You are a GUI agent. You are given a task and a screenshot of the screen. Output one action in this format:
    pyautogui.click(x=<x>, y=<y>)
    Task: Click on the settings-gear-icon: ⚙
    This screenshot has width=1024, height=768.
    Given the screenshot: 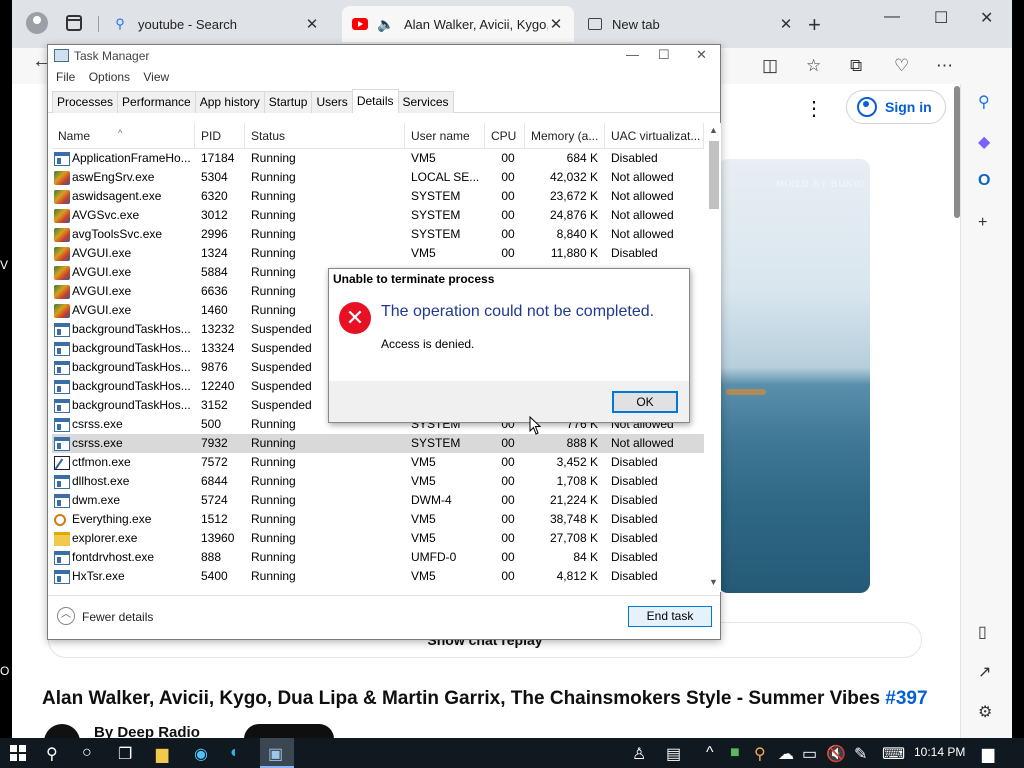 What is the action you would take?
    pyautogui.click(x=985, y=712)
    